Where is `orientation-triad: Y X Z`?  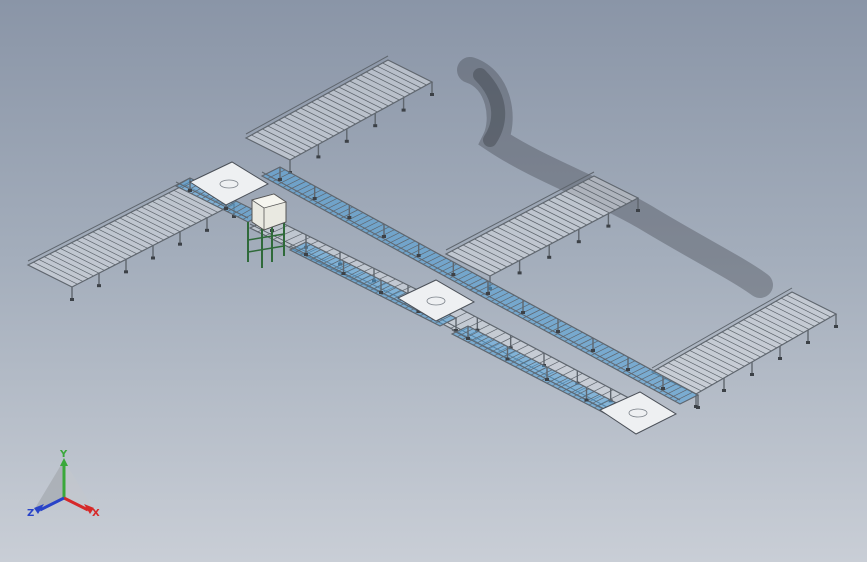
orientation-triad: Y X Z is located at coordinates (64, 488).